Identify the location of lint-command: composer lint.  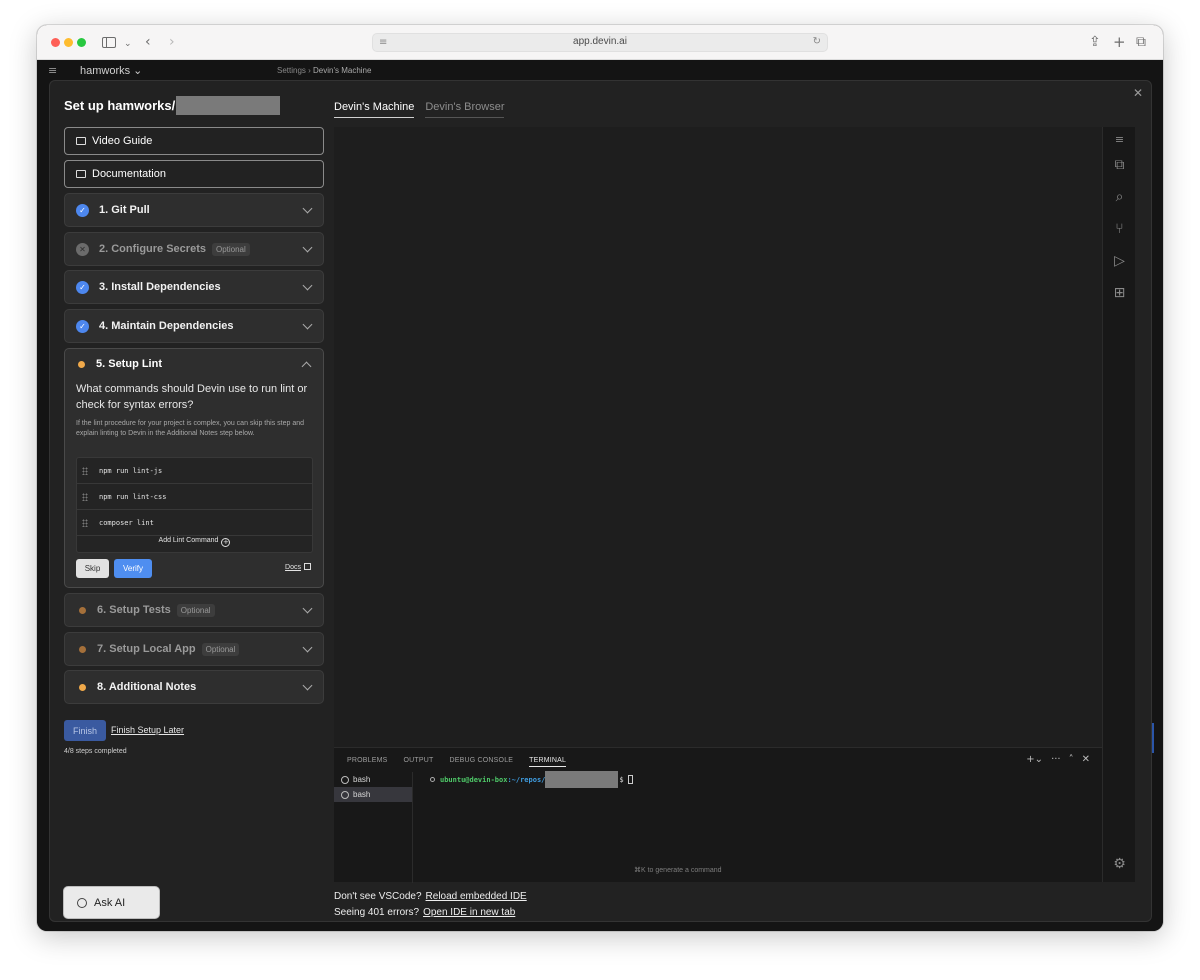
(126, 523).